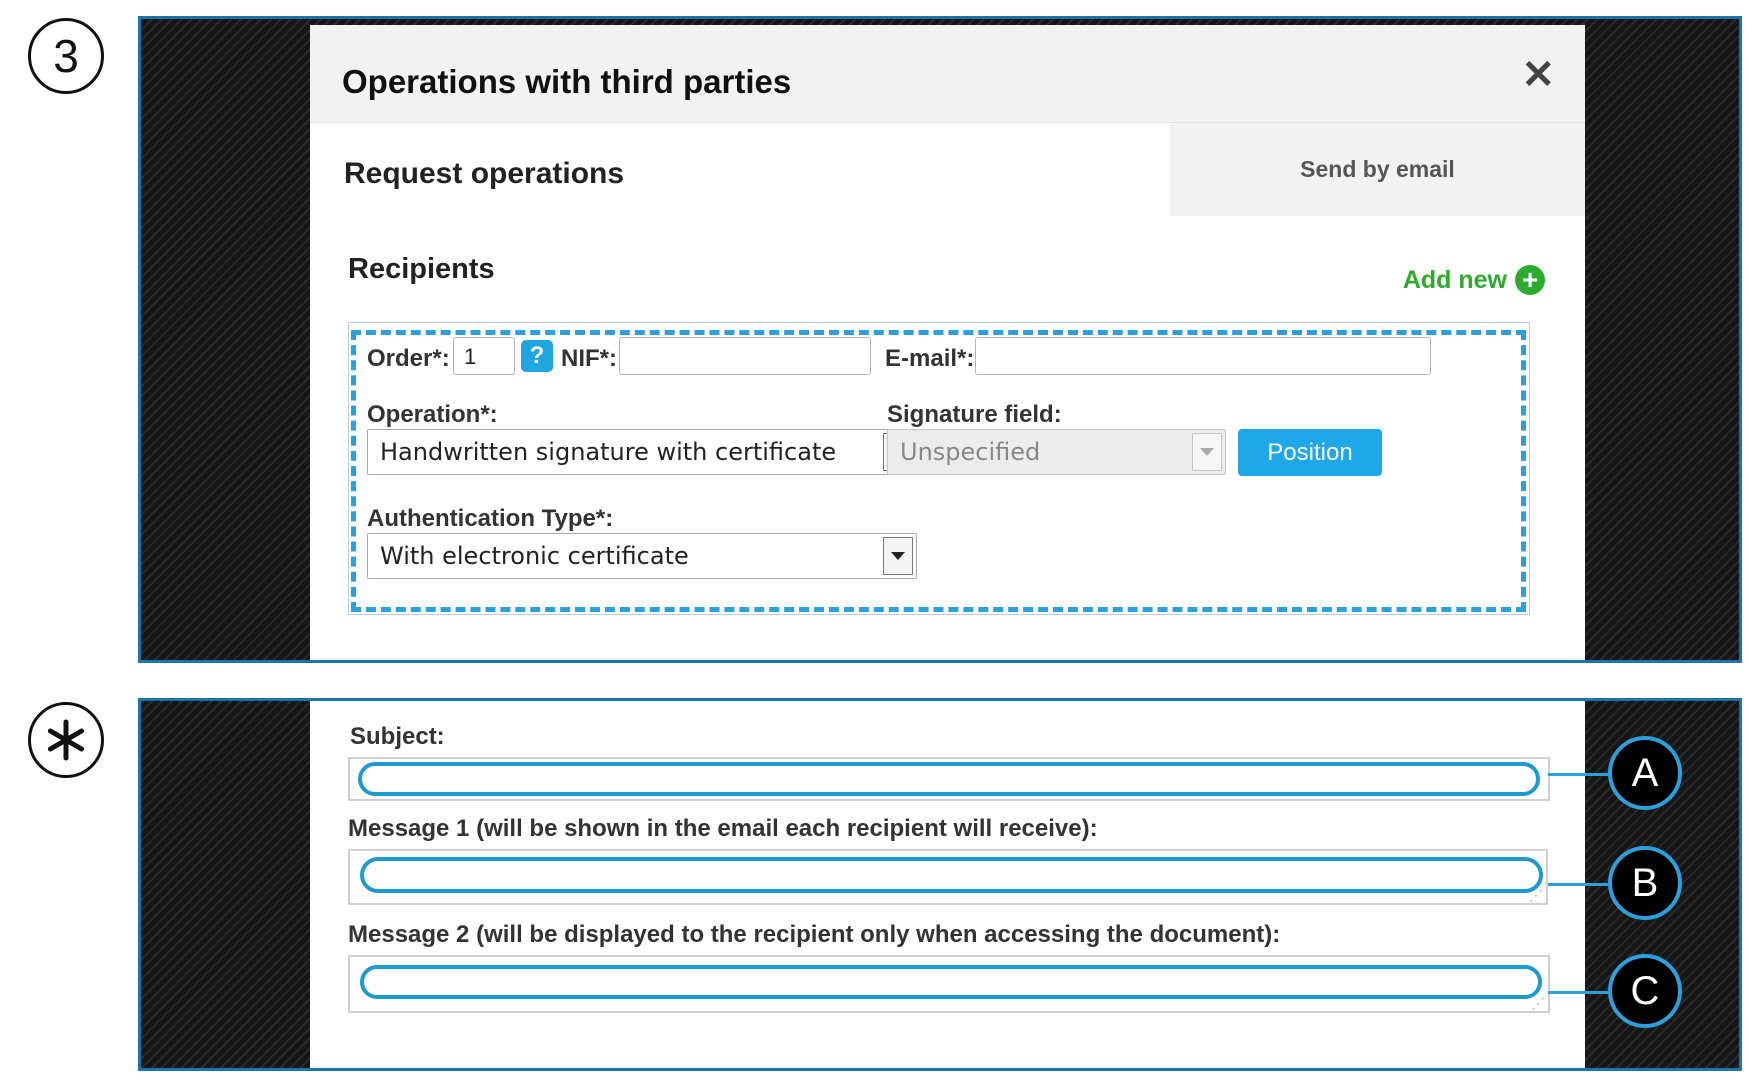  Describe the element at coordinates (1645, 991) in the screenshot. I see `callout-c: C` at that location.